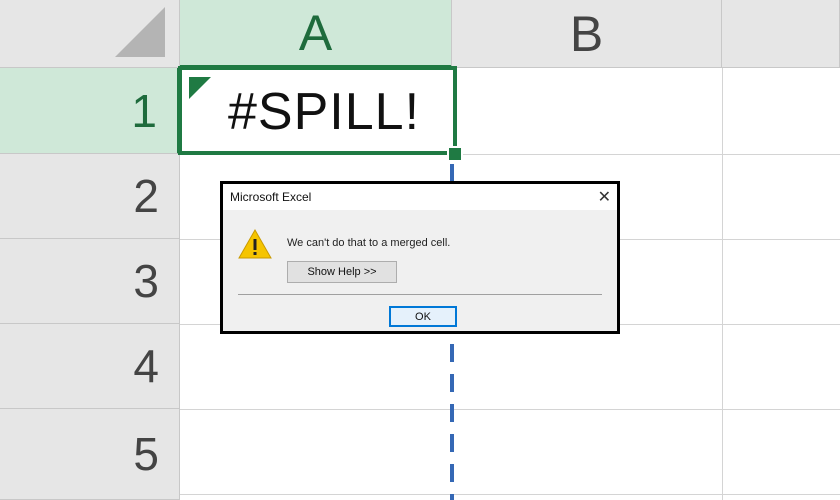 The width and height of the screenshot is (840, 500). I want to click on show-help-button: Show Help >>, so click(342, 272).